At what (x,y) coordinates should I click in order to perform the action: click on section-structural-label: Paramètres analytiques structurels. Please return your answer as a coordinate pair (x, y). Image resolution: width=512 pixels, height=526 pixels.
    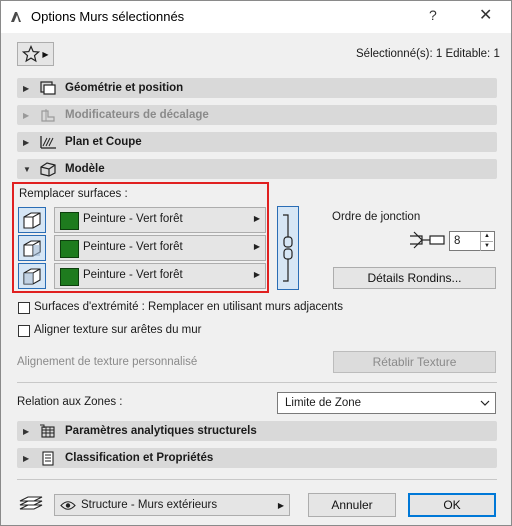
    Looking at the image, I should click on (161, 431).